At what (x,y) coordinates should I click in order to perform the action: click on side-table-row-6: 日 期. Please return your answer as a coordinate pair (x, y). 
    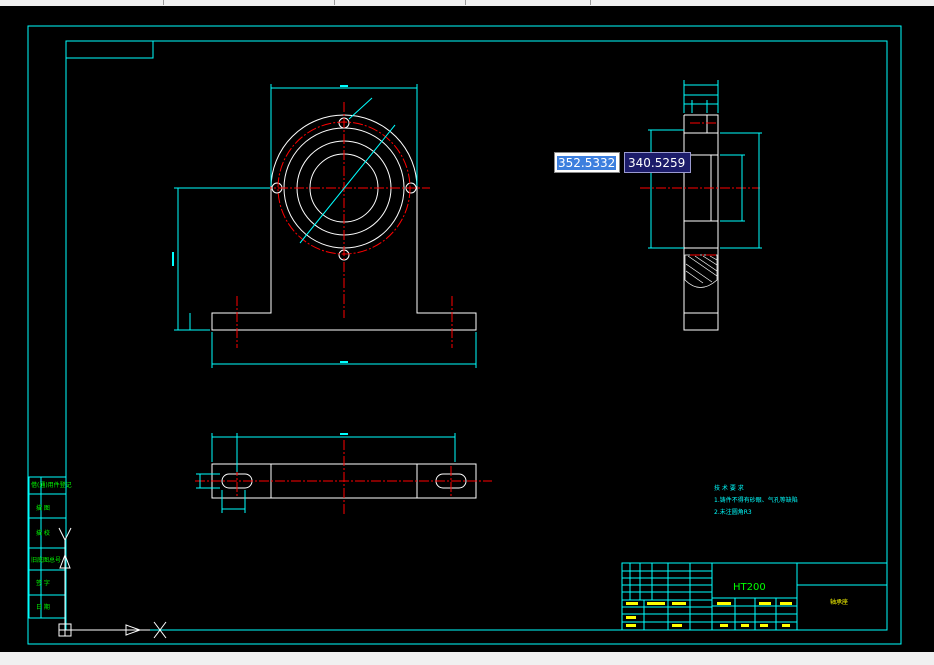
    Looking at the image, I should click on (43, 607).